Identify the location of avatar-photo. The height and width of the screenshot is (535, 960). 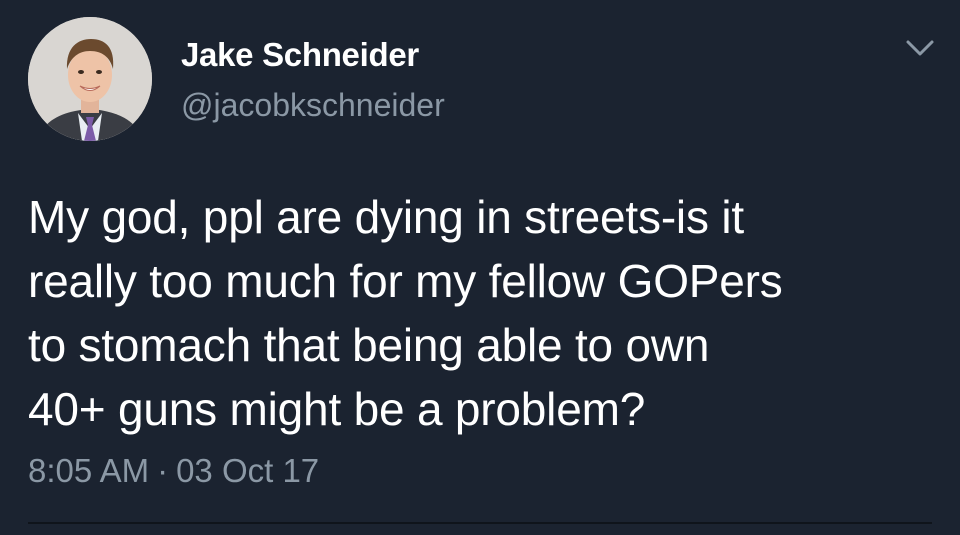
(90, 79).